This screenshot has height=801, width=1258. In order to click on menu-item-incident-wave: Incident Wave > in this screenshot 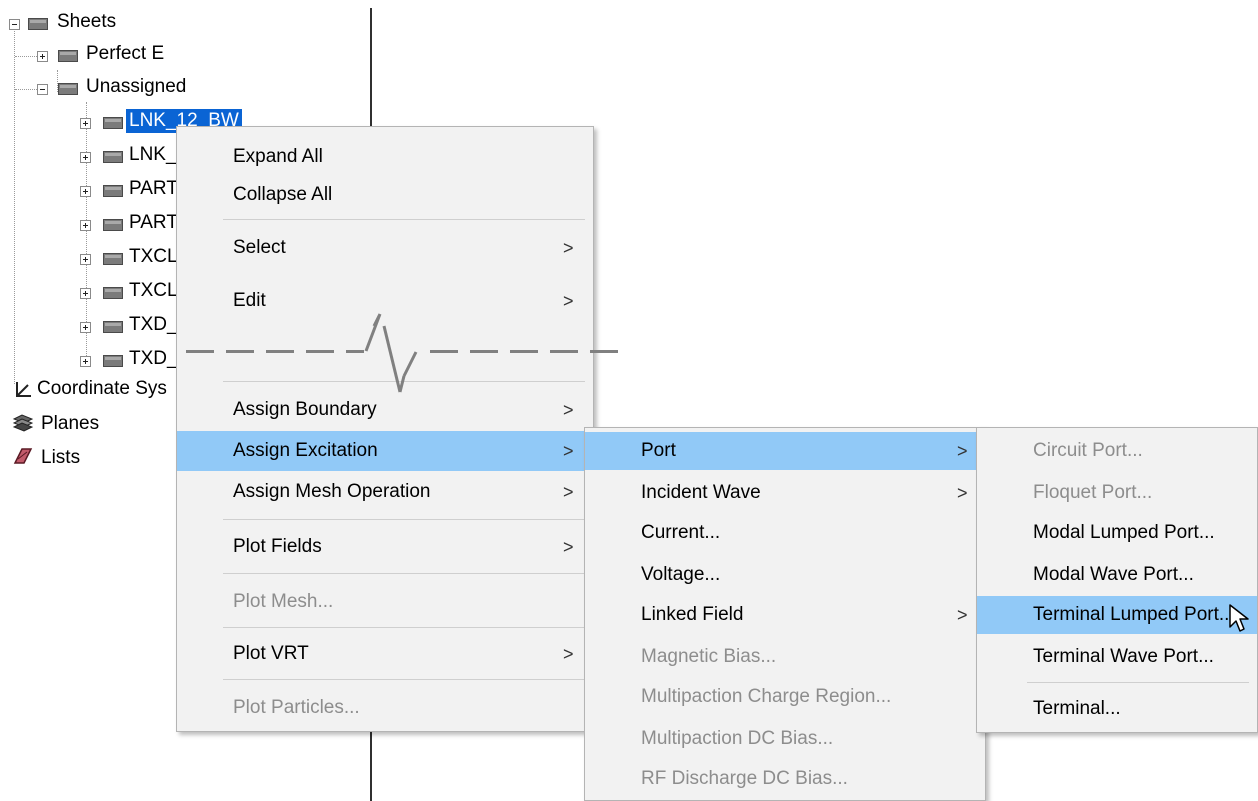, I will do `click(785, 493)`.